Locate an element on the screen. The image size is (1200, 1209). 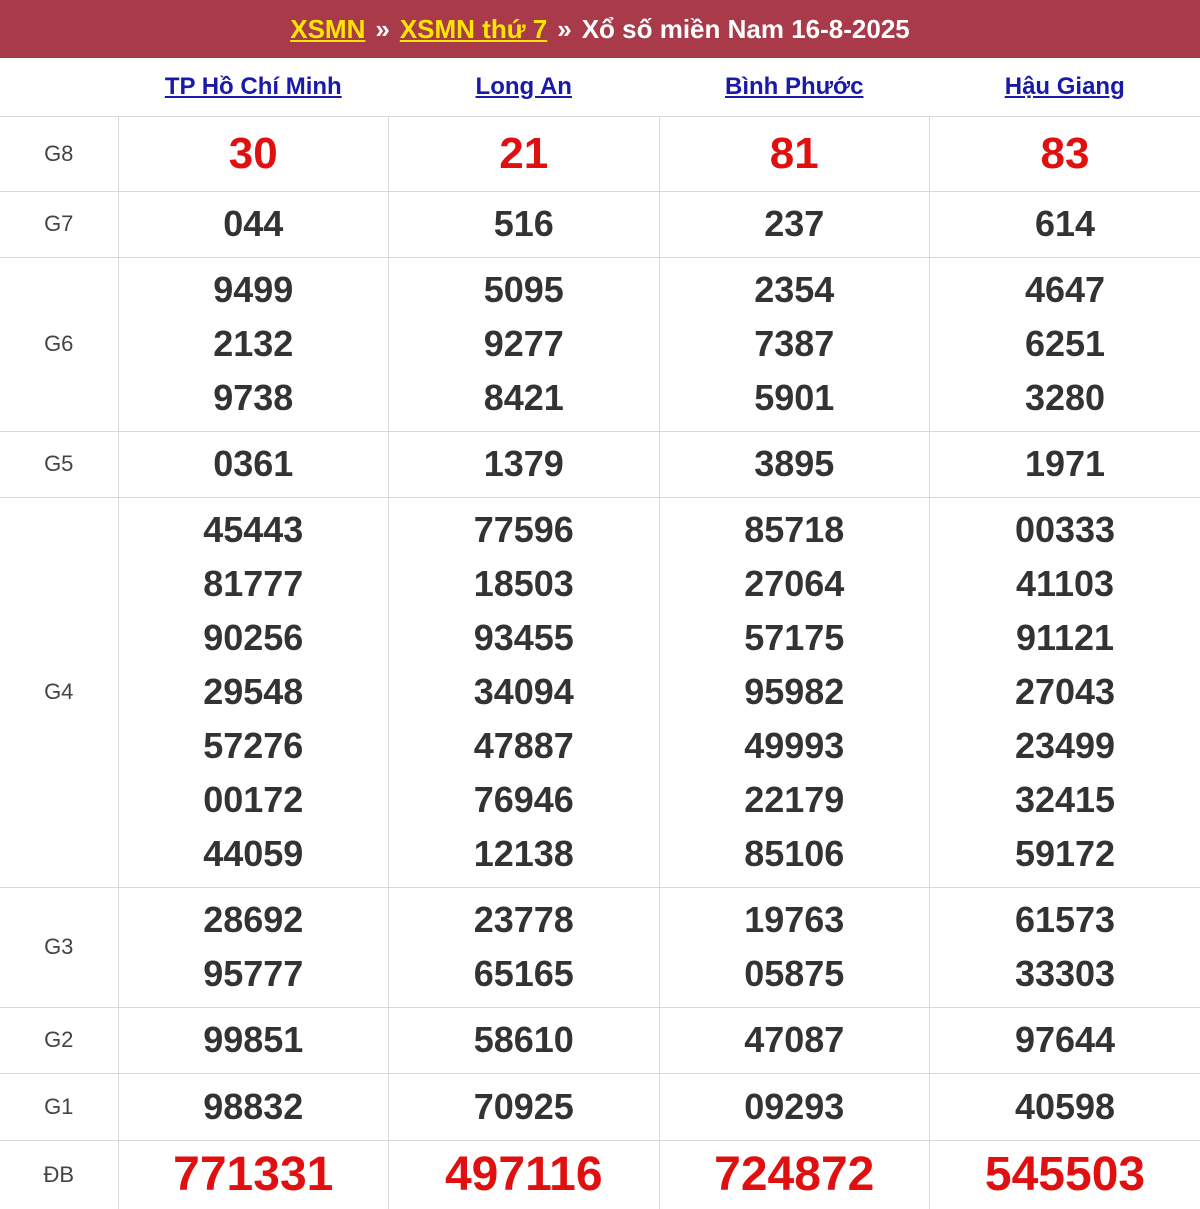
prize-cell: 97644 is located at coordinates (1064, 1039).